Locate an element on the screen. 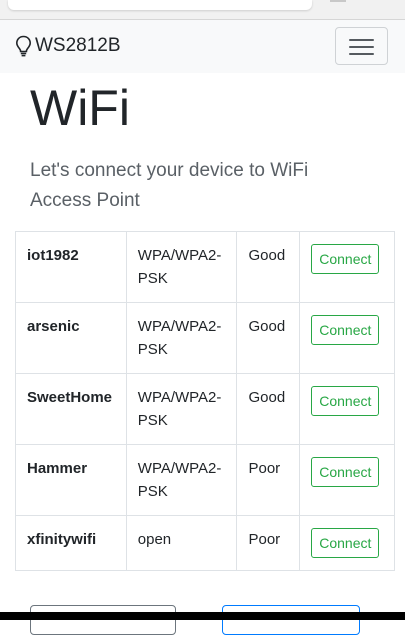 The height and width of the screenshot is (635, 405). lightbulb-icon is located at coordinates (23, 46).